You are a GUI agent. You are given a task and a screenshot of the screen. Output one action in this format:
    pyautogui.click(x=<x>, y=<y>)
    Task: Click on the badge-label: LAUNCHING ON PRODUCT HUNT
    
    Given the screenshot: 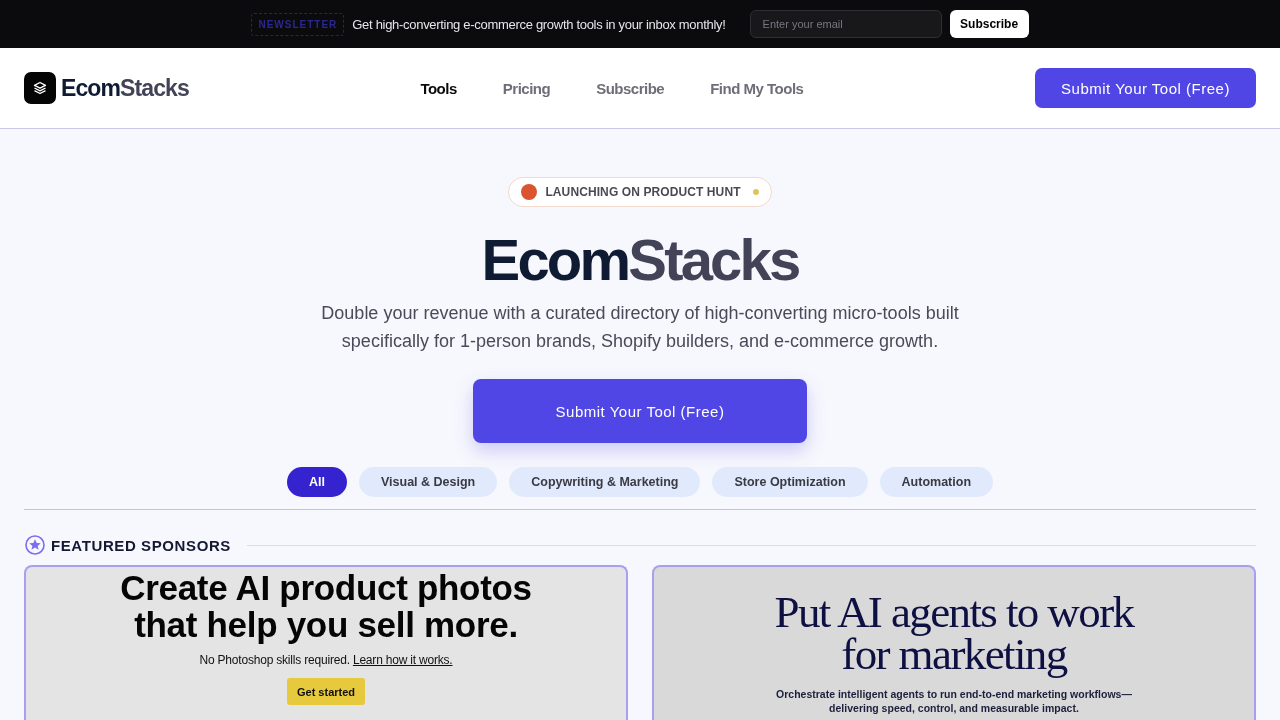 What is the action you would take?
    pyautogui.click(x=643, y=192)
    